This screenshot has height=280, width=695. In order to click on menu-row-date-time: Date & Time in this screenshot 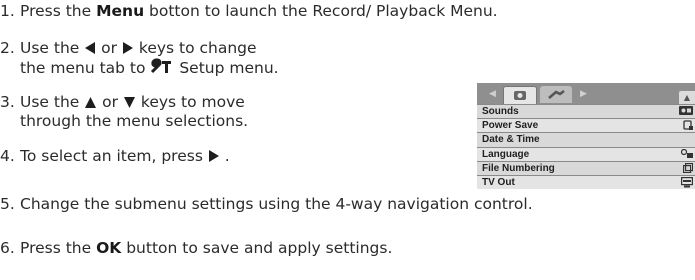, I will do `click(586, 140)`.